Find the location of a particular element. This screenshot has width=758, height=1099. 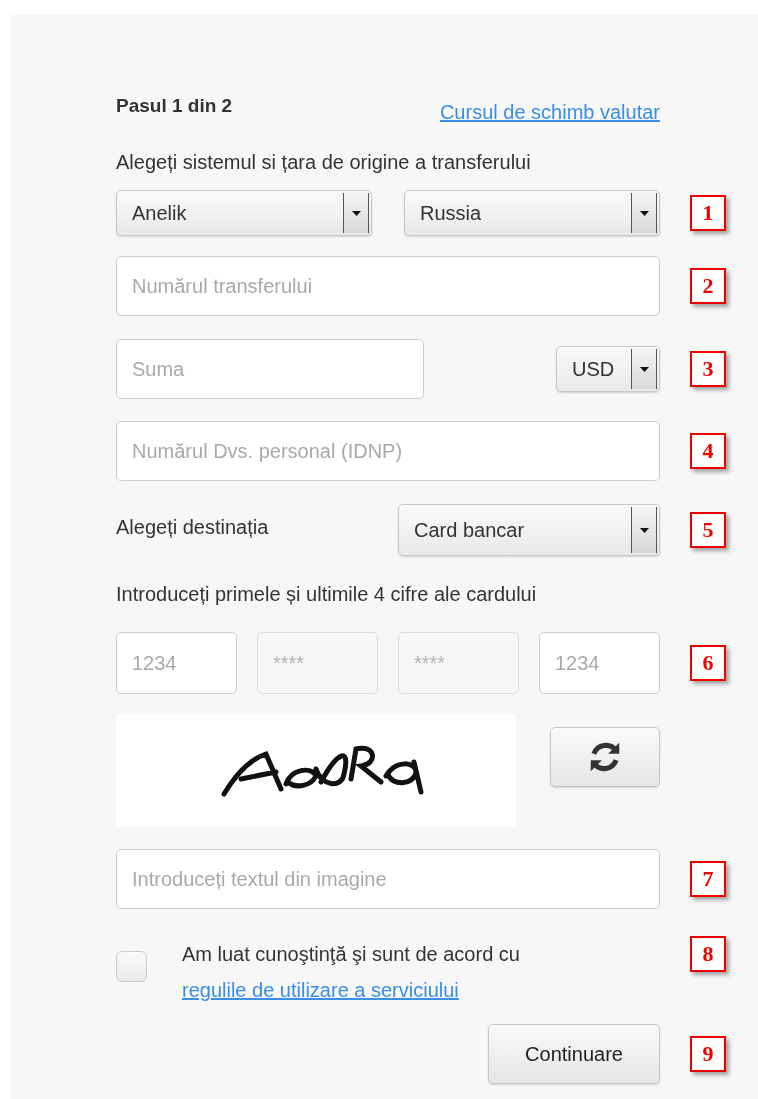

dropdown: Russia is located at coordinates (532, 213).